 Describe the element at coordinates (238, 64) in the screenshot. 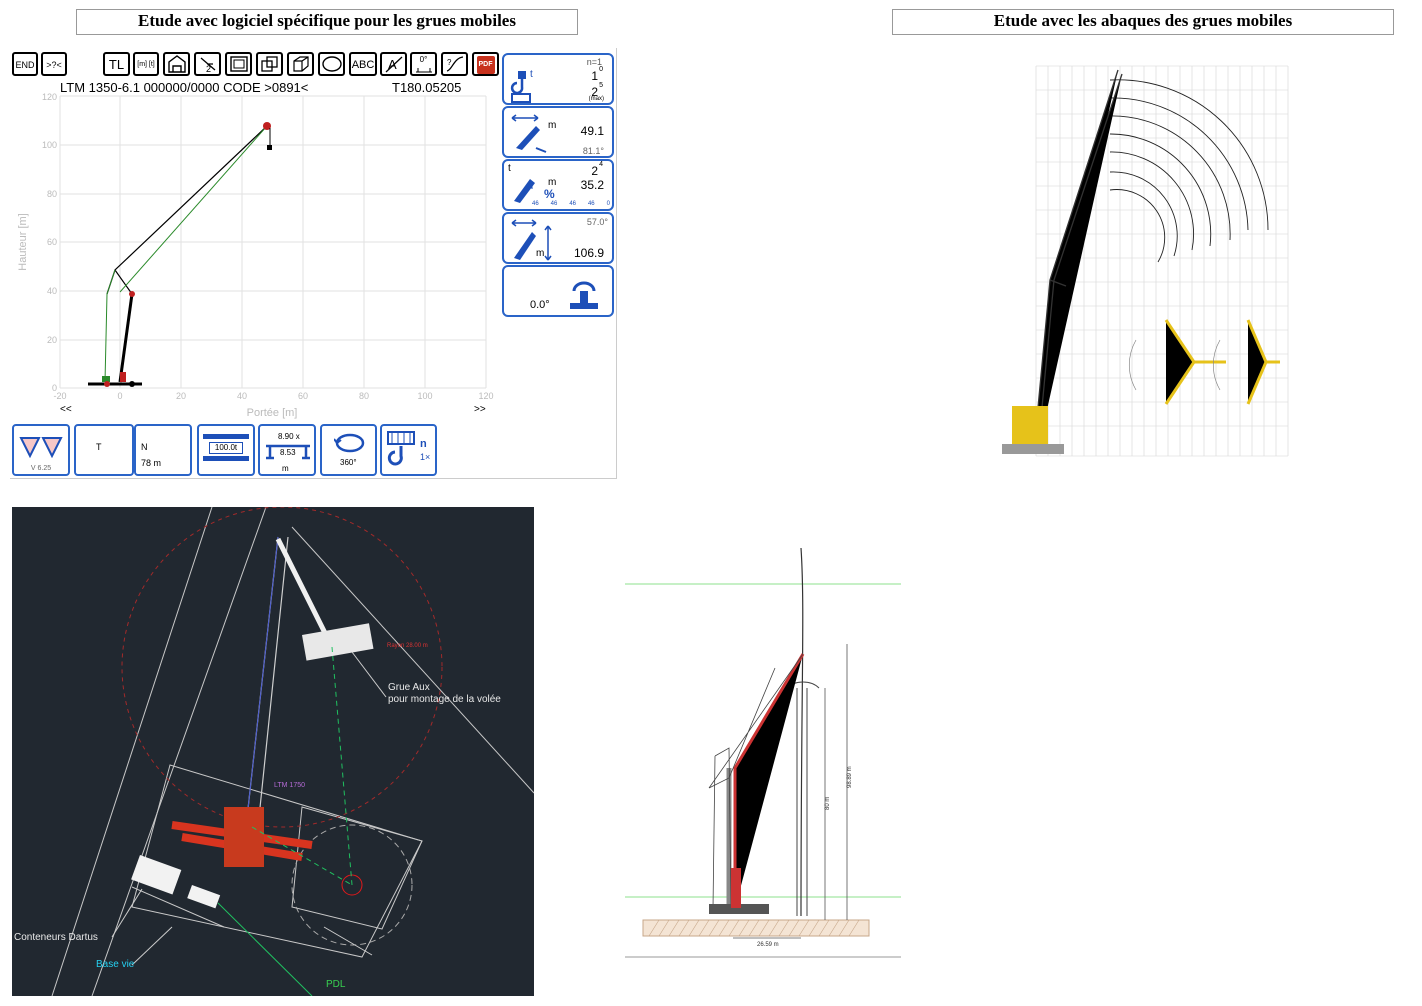

I see `frame-icon` at that location.